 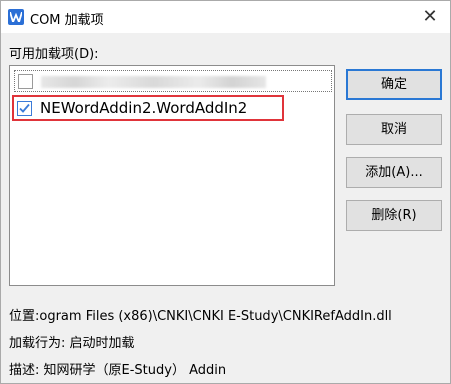 What do you see at coordinates (67, 20) in the screenshot?
I see `window-title: COM 加载项` at bounding box center [67, 20].